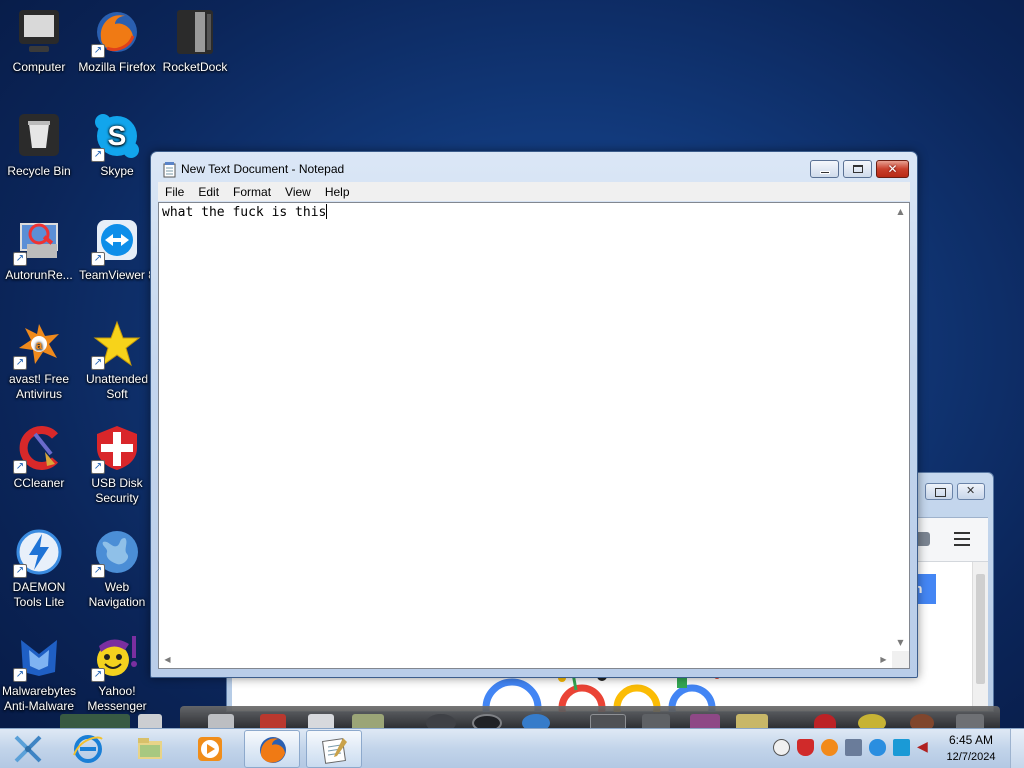 Image resolution: width=1024 pixels, height=768 pixels. I want to click on close-icon: ✕, so click(892, 169).